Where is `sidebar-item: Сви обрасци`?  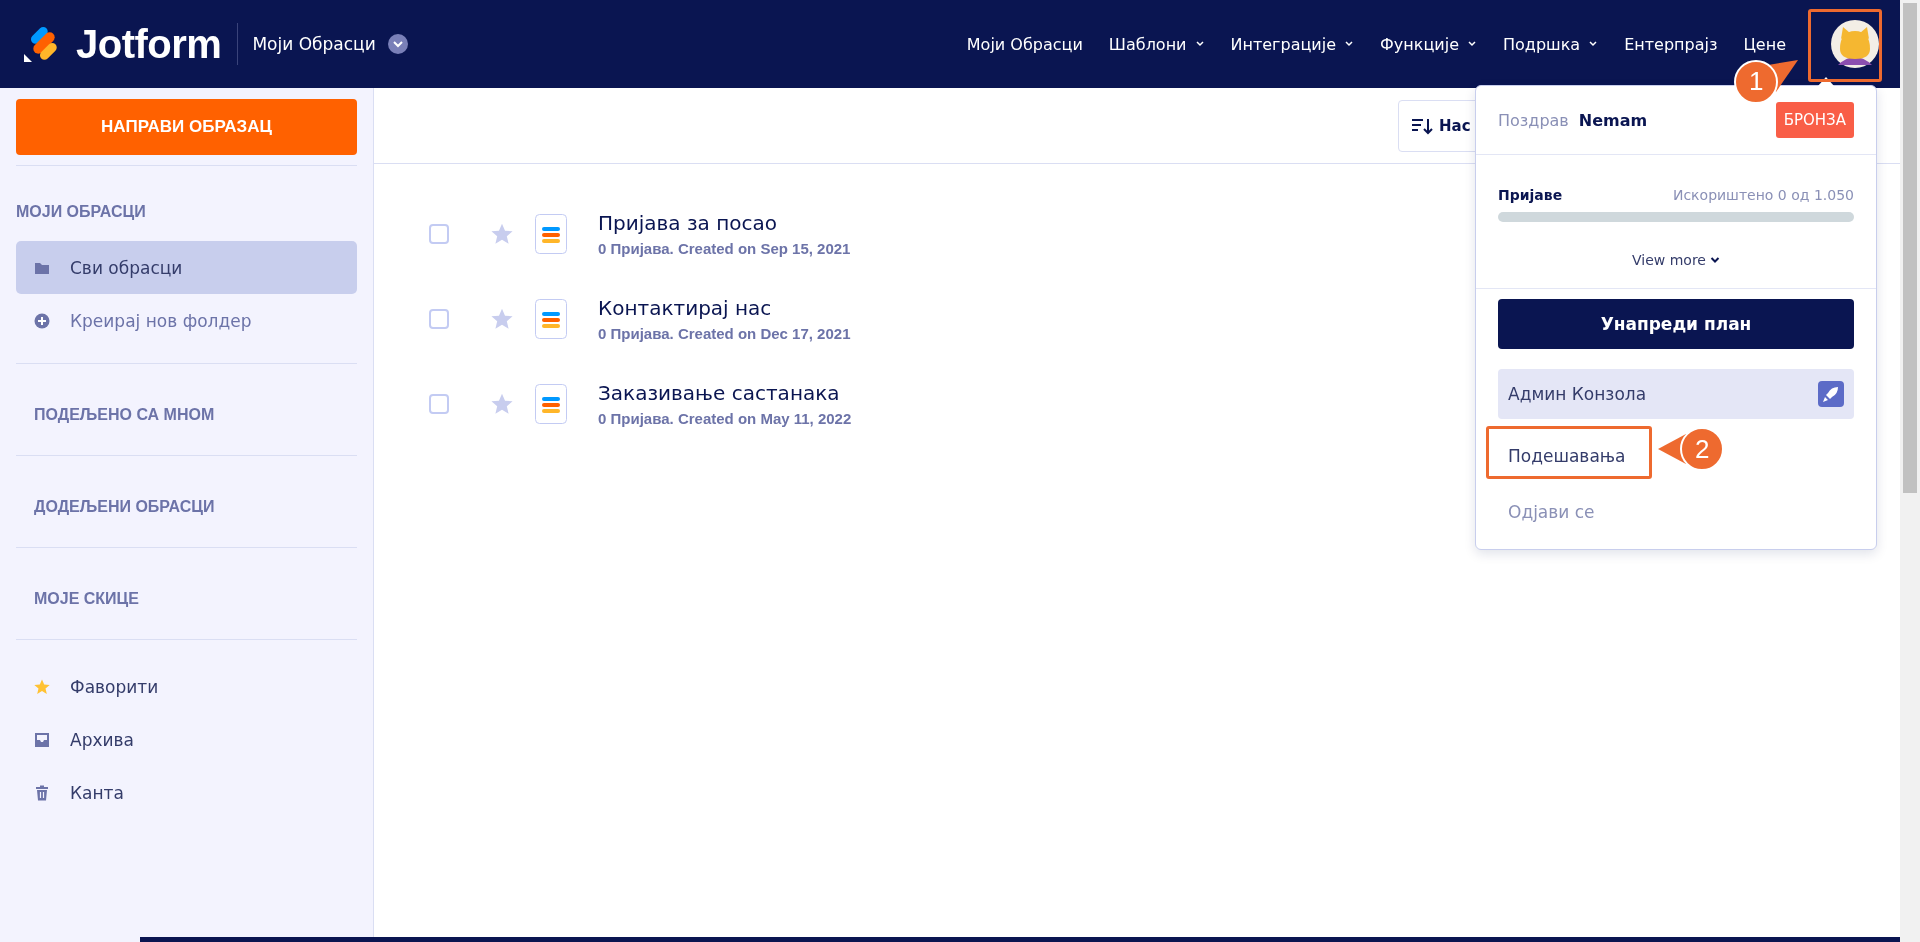 sidebar-item: Сви обрасци is located at coordinates (186, 267).